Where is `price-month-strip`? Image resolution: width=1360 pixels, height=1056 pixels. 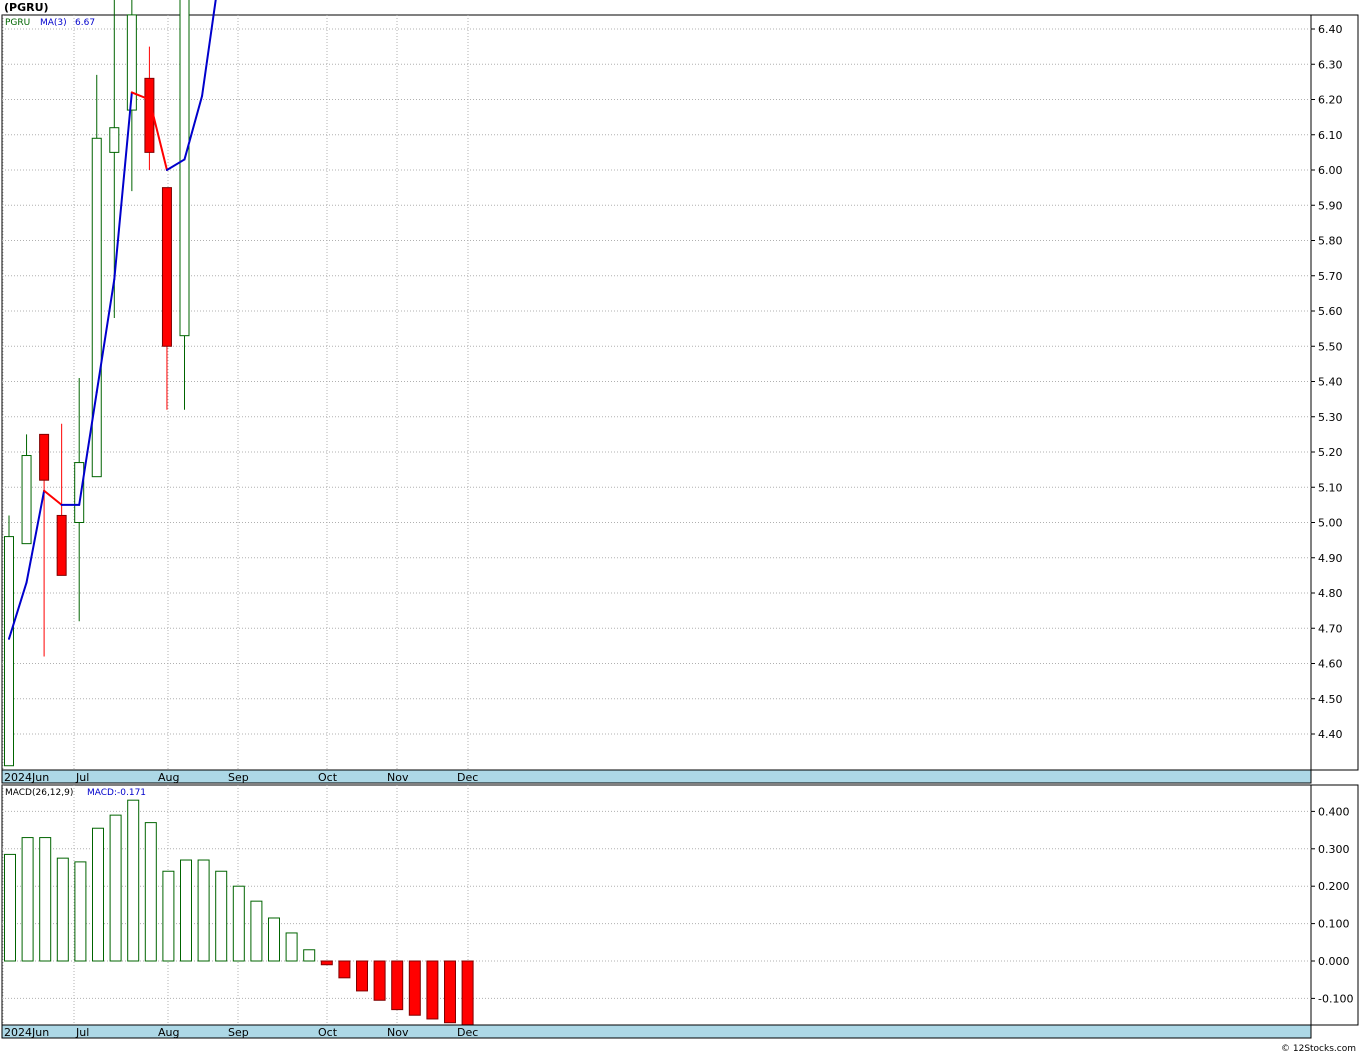 price-month-strip is located at coordinates (656, 776).